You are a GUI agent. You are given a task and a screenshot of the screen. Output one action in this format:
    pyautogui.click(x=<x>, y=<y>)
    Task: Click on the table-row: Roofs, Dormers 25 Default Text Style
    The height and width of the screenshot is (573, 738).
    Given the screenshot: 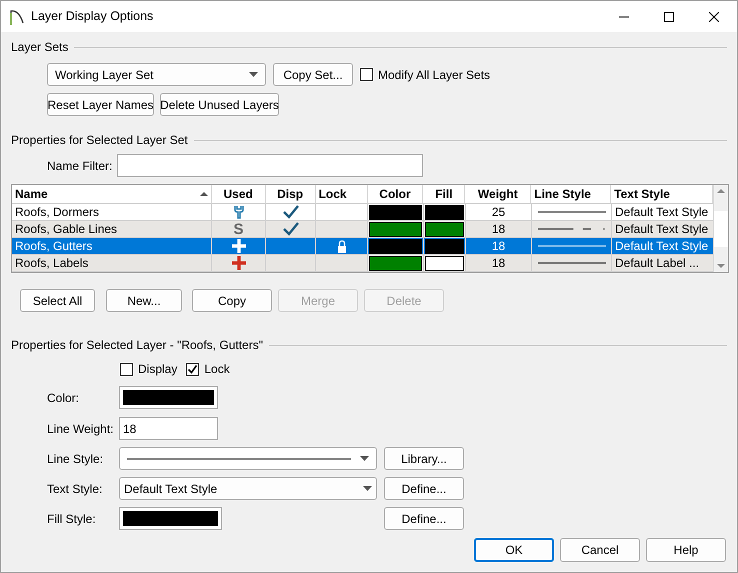 What is the action you would take?
    pyautogui.click(x=362, y=212)
    